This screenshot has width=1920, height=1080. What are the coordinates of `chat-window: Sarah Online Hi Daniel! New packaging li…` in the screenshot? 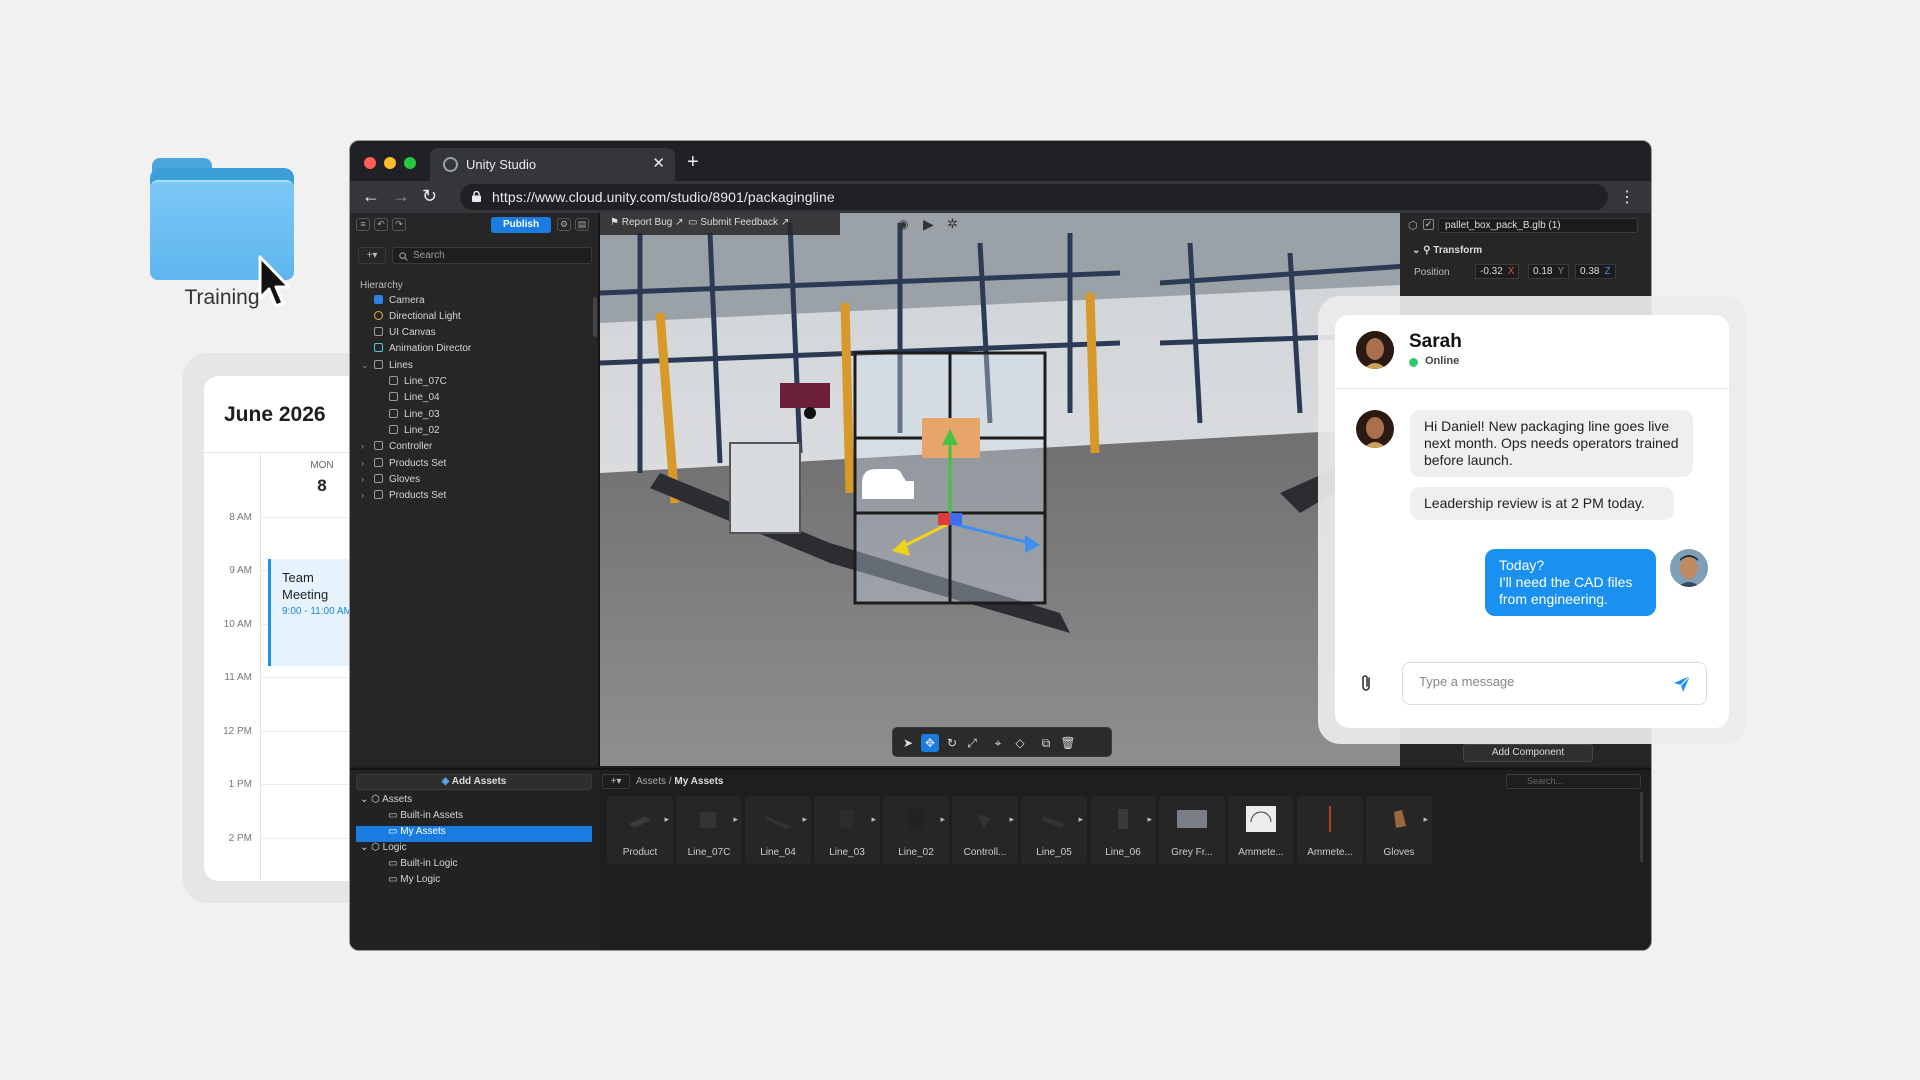 It's located at (1532, 521).